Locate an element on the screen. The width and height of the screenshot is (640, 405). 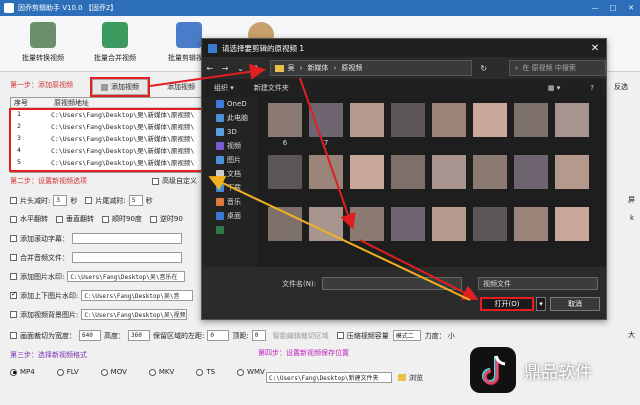
help-icon: ? is located at coordinates (592, 88).